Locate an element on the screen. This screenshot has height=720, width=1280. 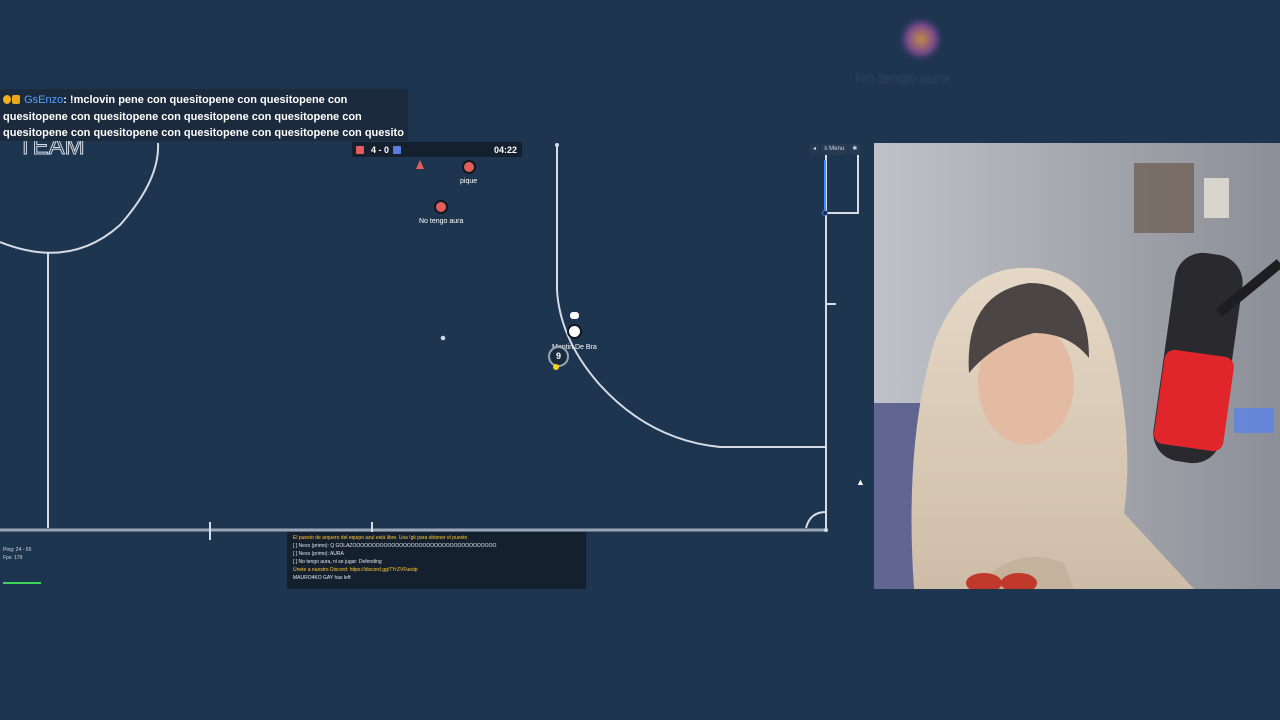
red-arrow-marker is located at coordinates (420, 164).